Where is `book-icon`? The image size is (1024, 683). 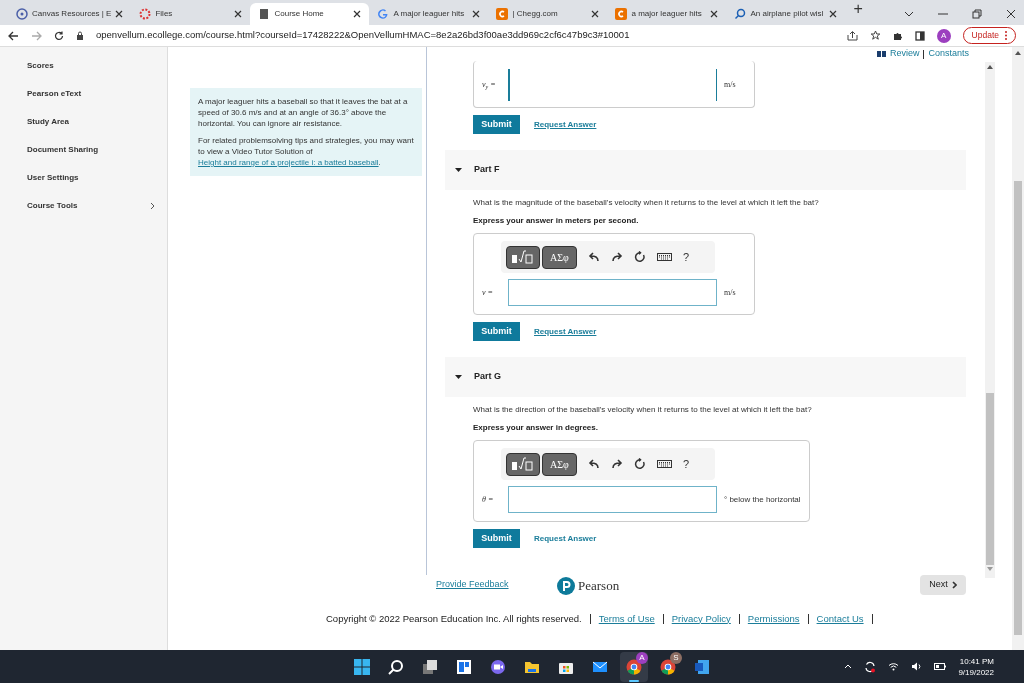 book-icon is located at coordinates (881, 54).